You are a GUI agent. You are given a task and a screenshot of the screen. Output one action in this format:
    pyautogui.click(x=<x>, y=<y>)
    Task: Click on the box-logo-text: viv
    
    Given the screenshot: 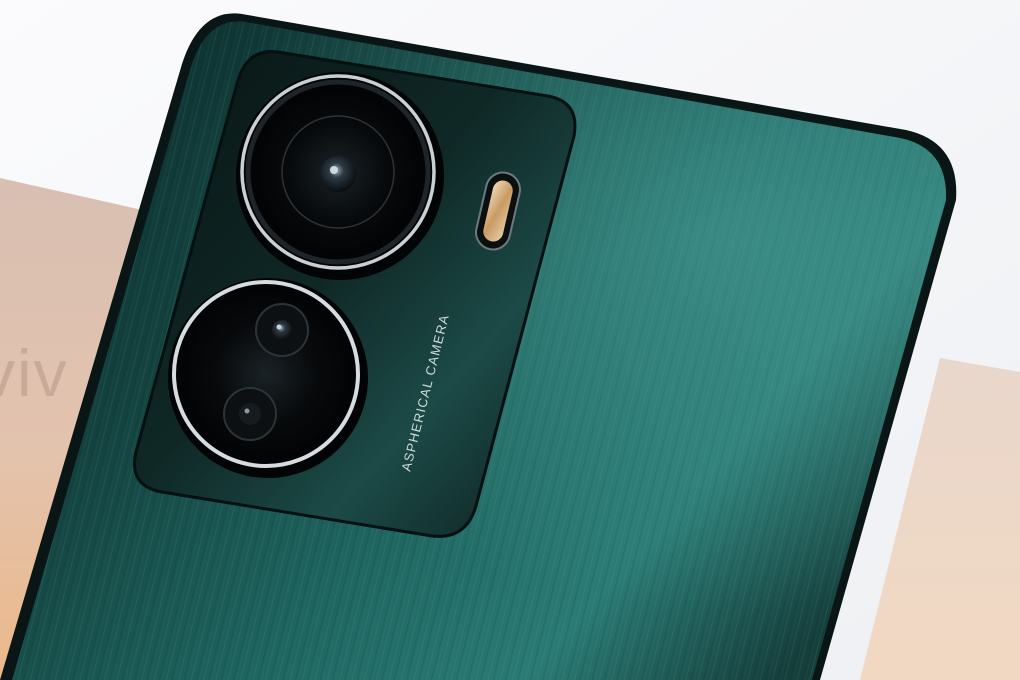 What is the action you would take?
    pyautogui.click(x=34, y=373)
    